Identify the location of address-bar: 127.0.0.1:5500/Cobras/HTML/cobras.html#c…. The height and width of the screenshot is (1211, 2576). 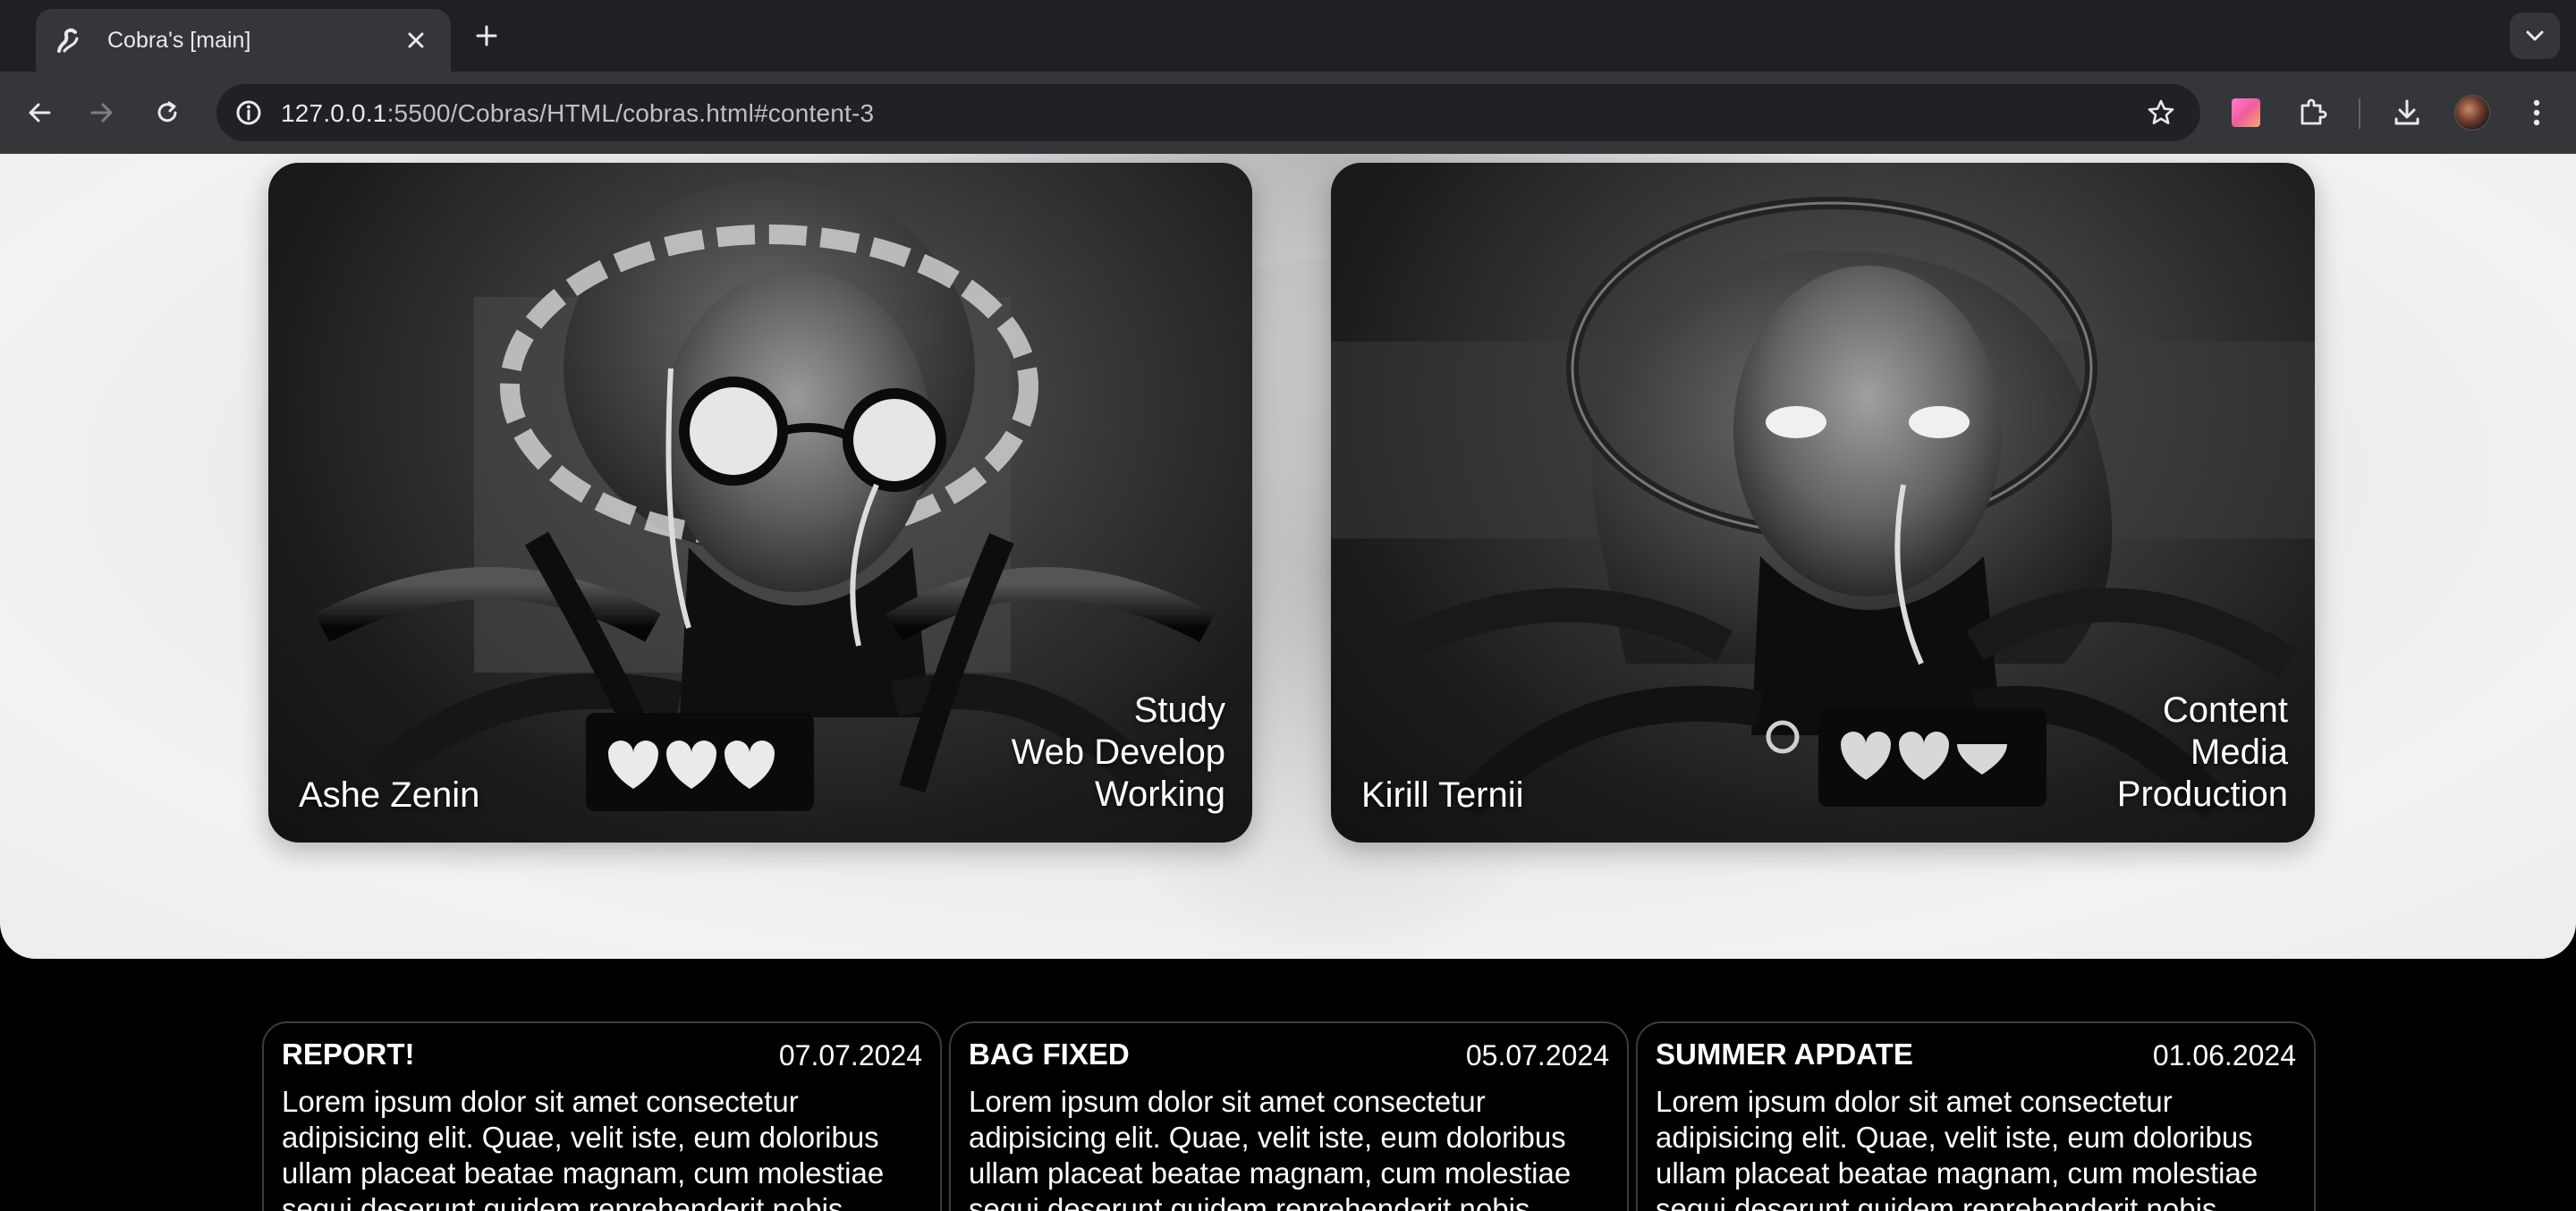
(1208, 112).